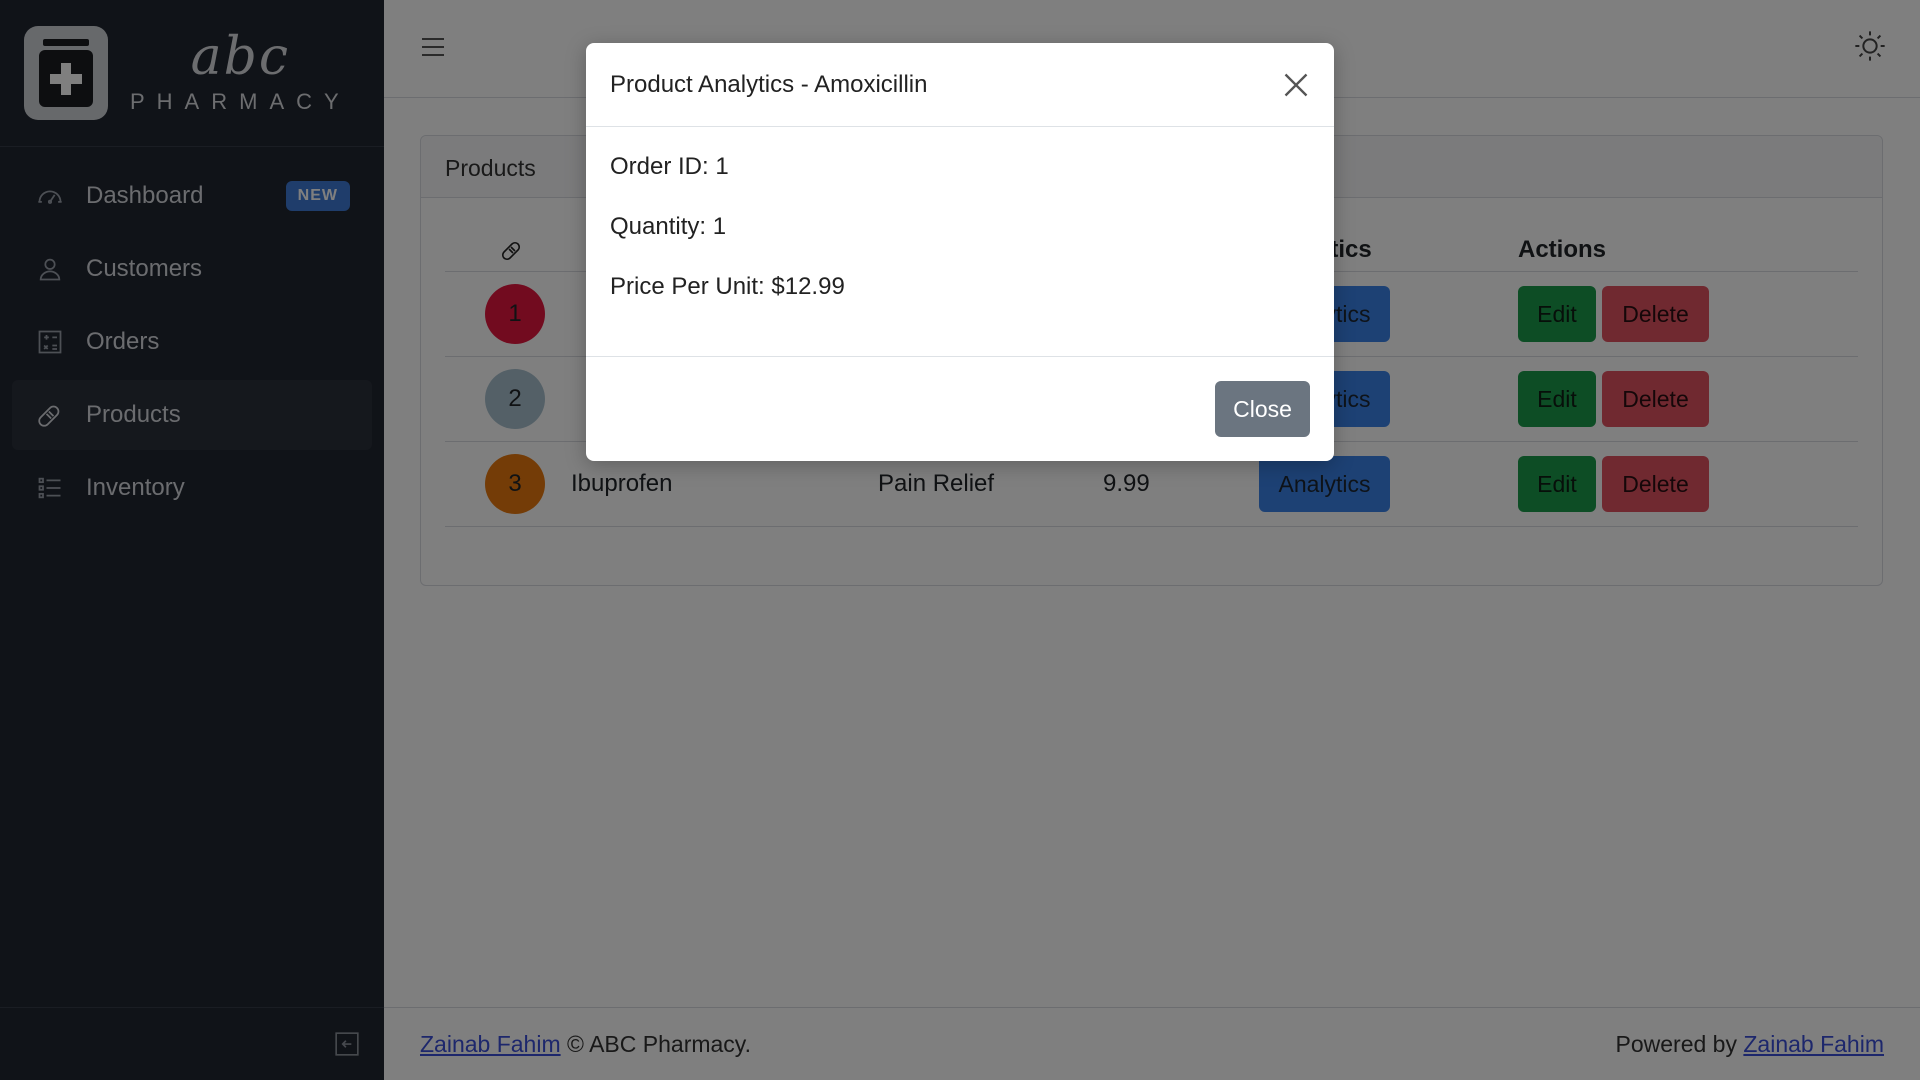  Describe the element at coordinates (769, 84) in the screenshot. I see `modal-title: Product Analytics - Amoxicillin` at that location.